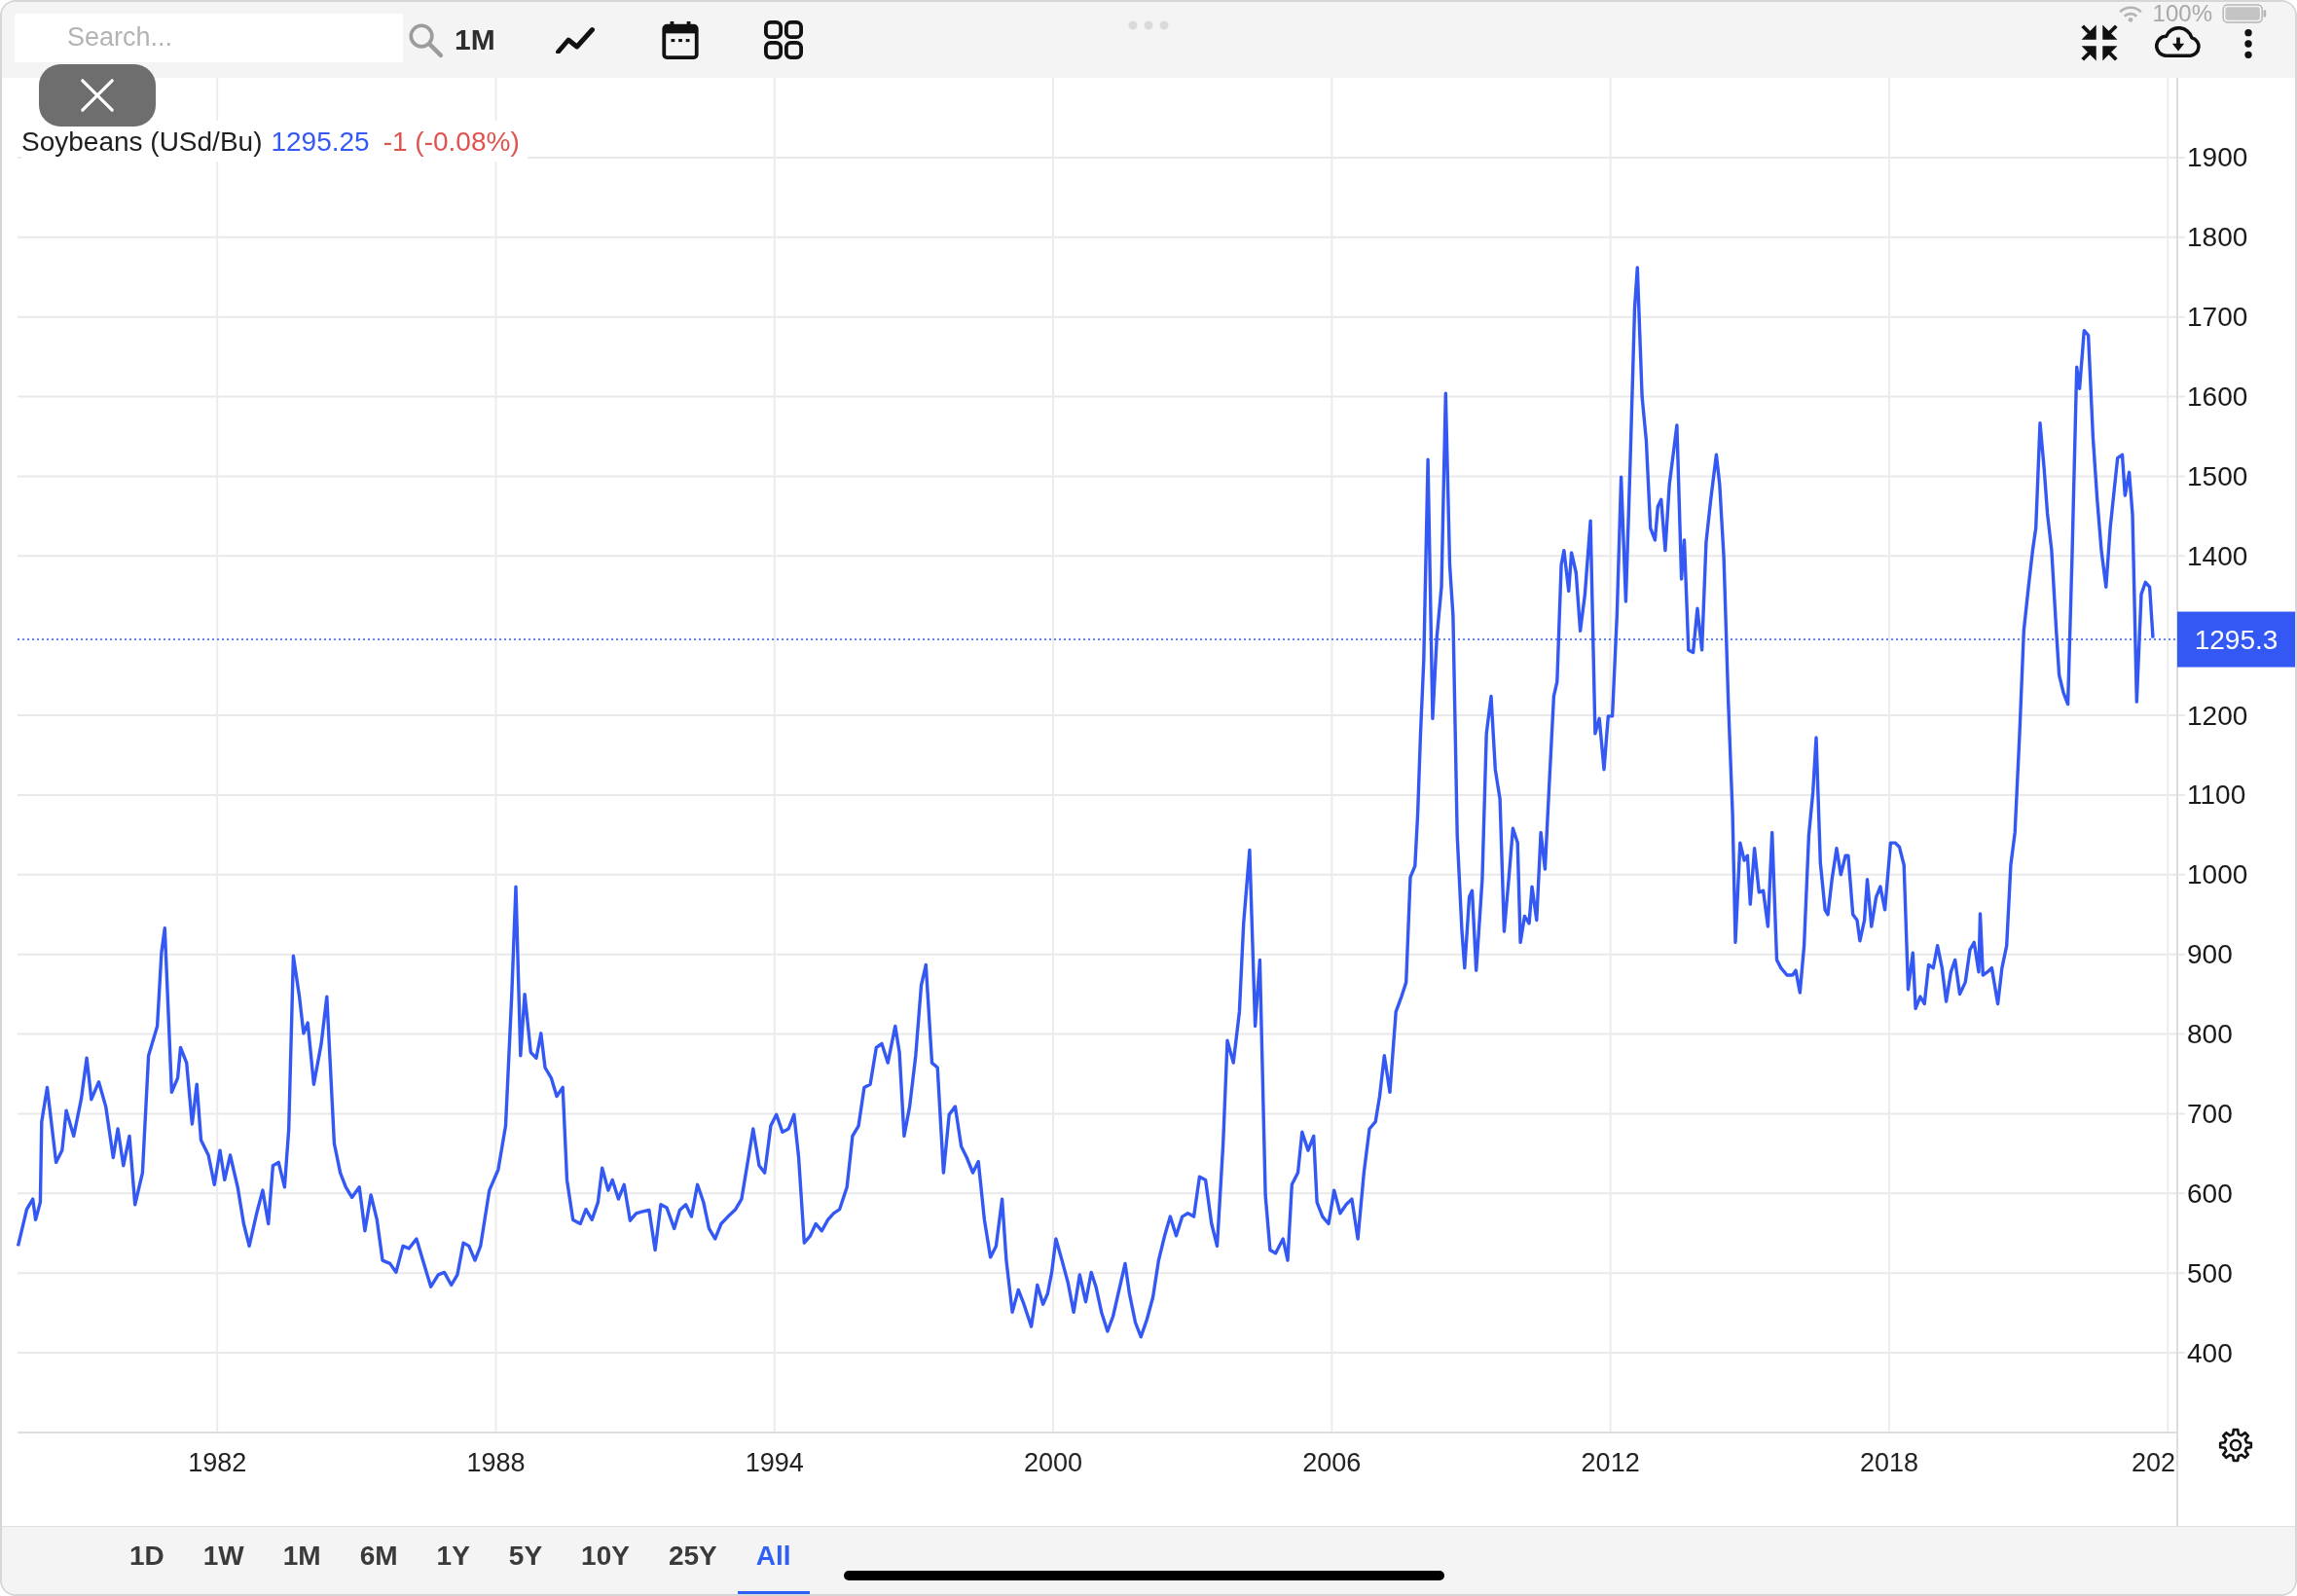 The height and width of the screenshot is (1596, 2297). I want to click on wifi-icon, so click(2130, 13).